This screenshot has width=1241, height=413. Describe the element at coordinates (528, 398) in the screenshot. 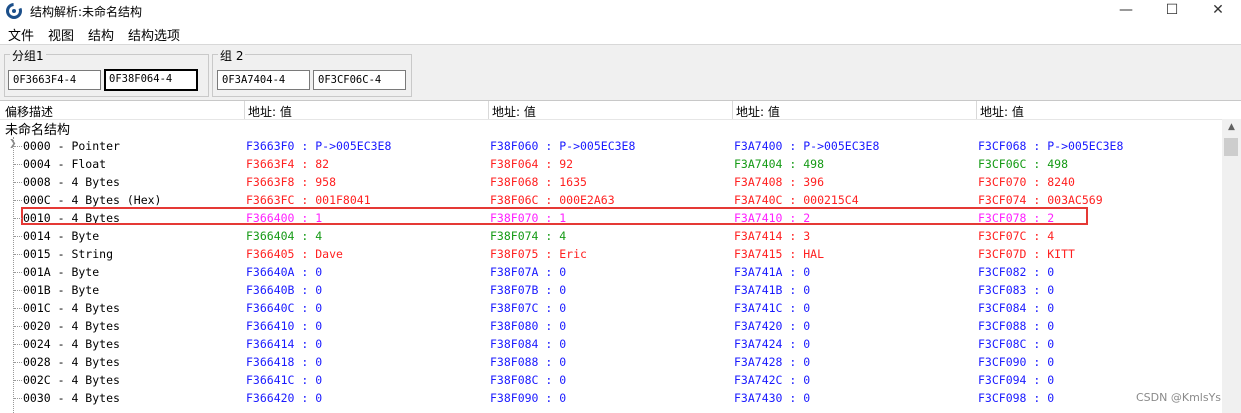

I see `value-cell: F38F090 : 0` at that location.